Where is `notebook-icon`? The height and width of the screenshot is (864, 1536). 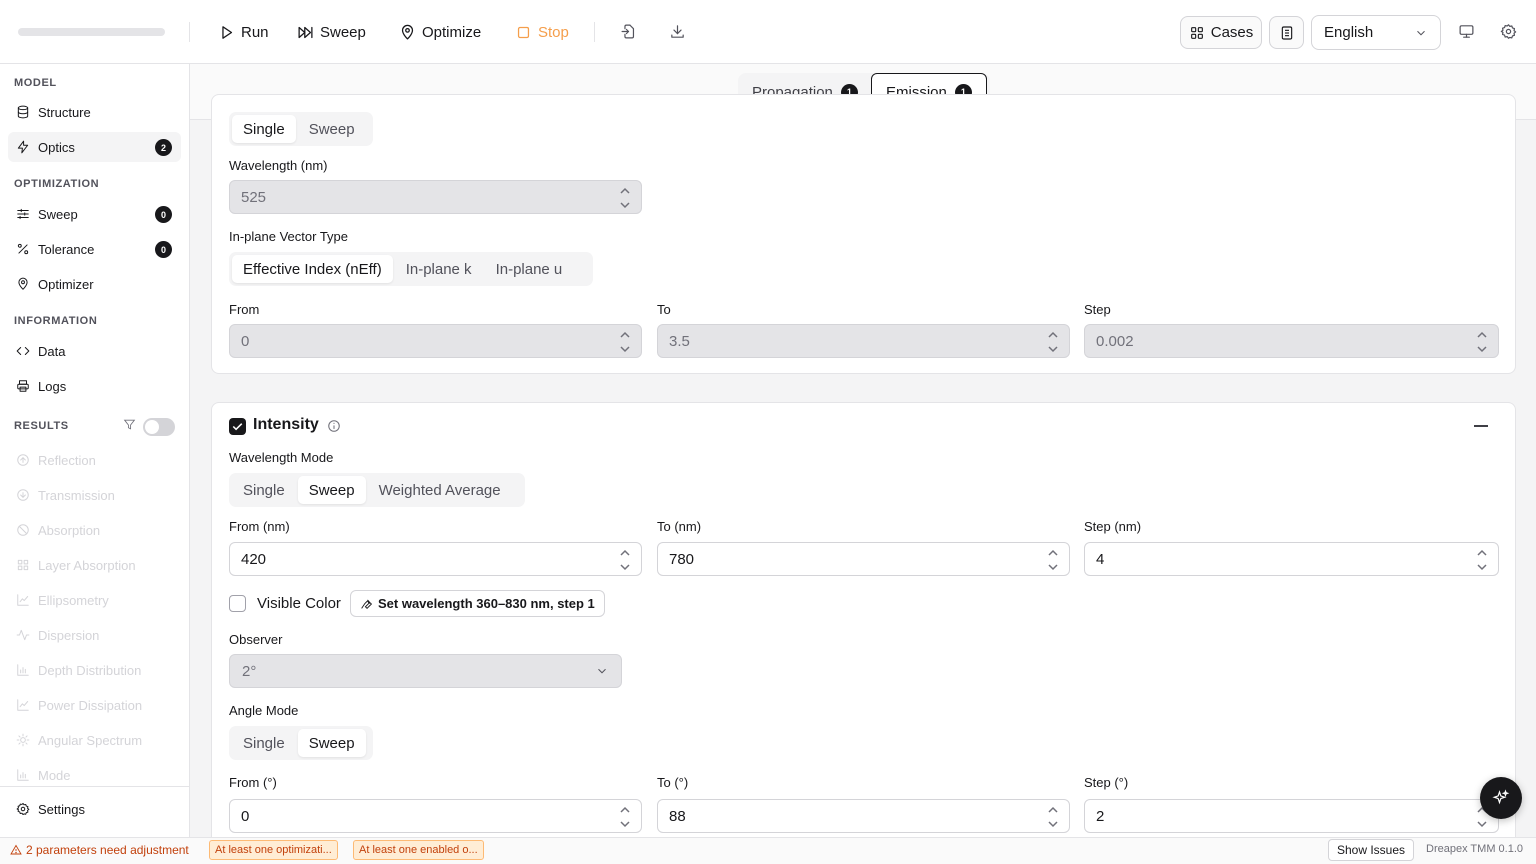 notebook-icon is located at coordinates (1286, 32).